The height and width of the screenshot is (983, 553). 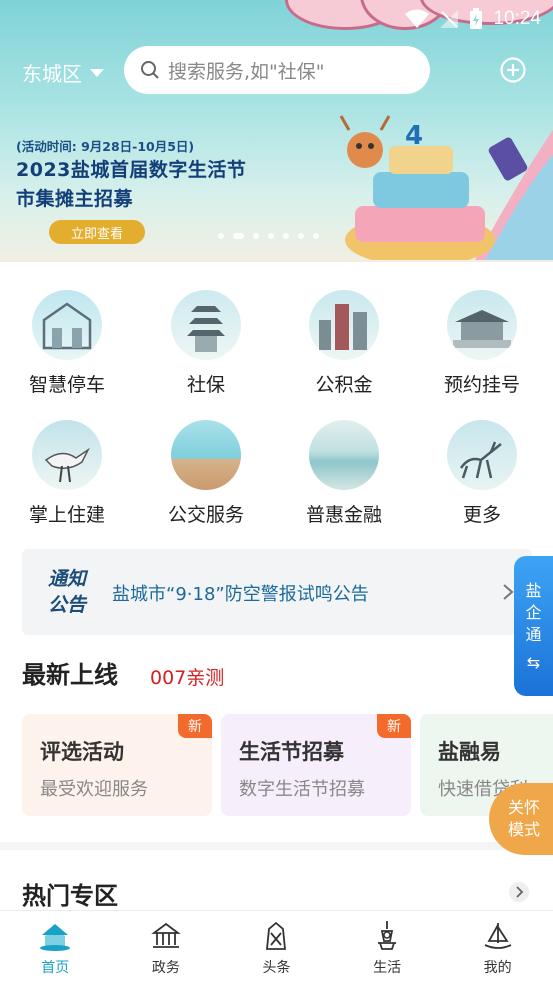 What do you see at coordinates (417, 18) in the screenshot?
I see `wifi-icon` at bounding box center [417, 18].